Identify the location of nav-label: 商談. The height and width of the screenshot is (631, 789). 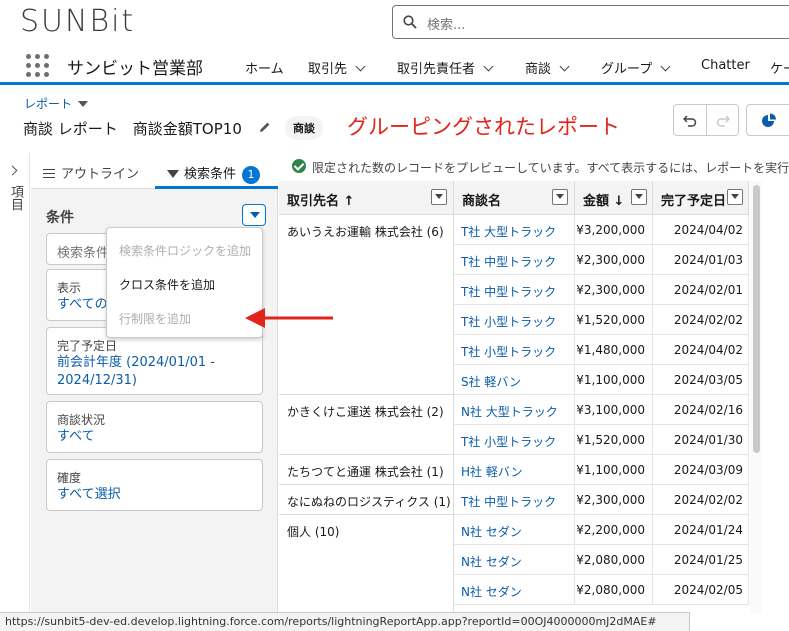
(538, 69).